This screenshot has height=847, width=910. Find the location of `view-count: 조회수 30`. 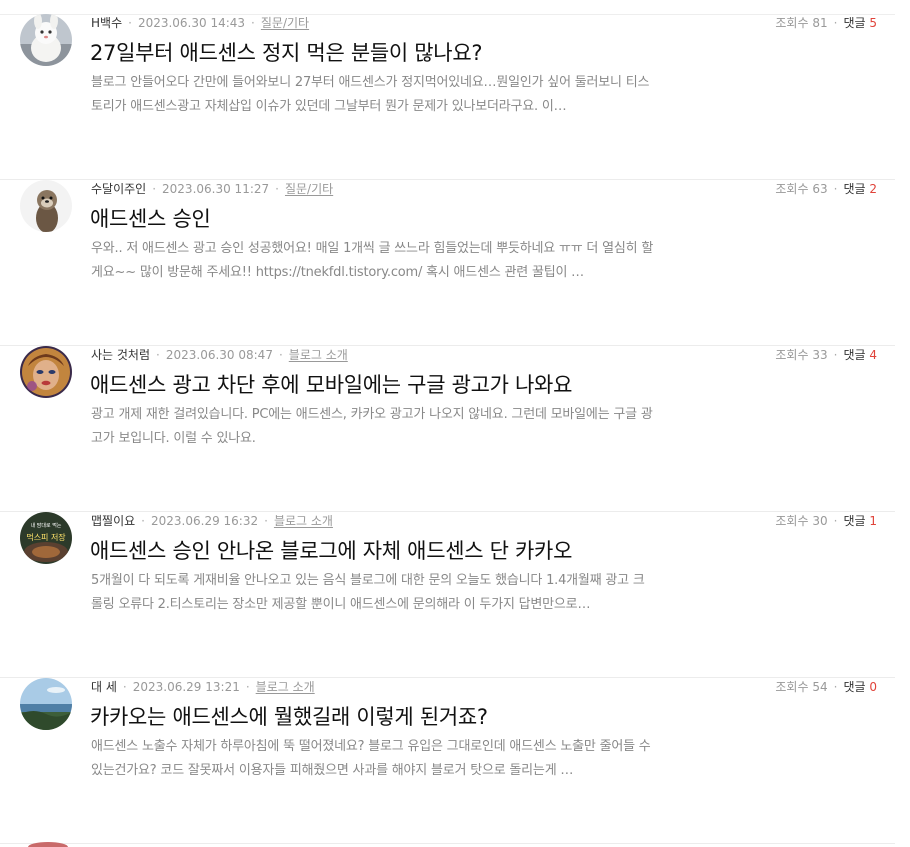

view-count: 조회수 30 is located at coordinates (801, 521).